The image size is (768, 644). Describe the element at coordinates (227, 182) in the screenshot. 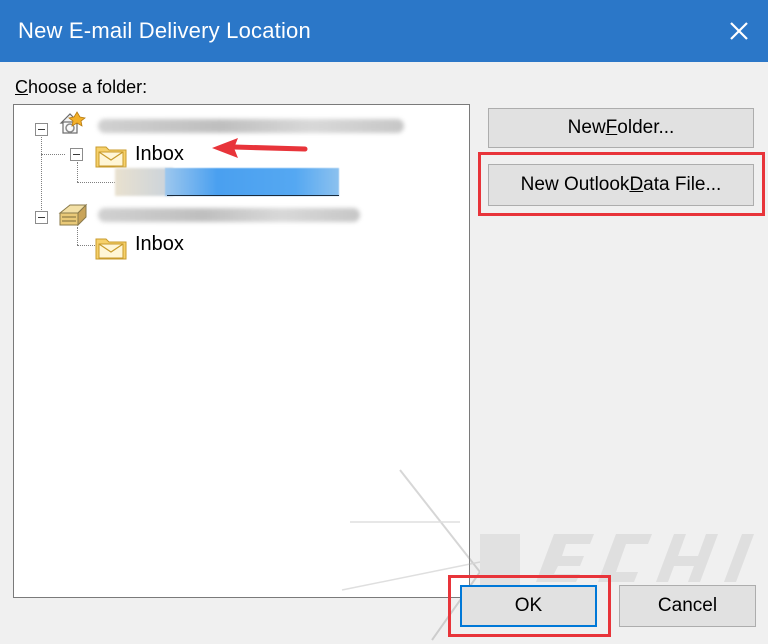

I see `selected-subfolder` at that location.